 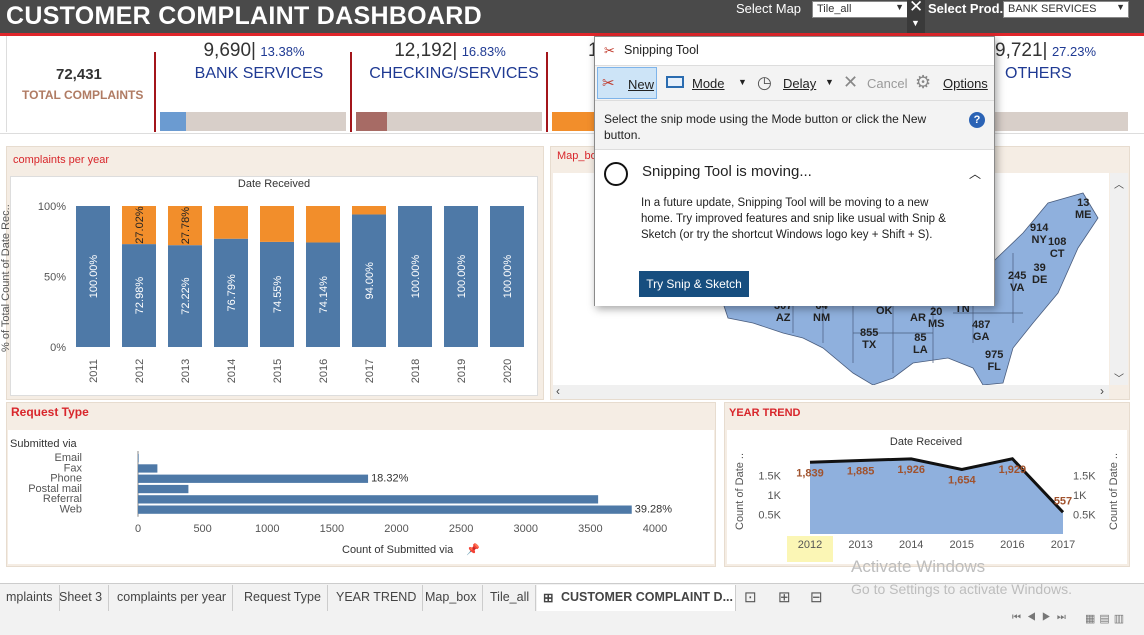 I want to click on pin-icon: 📌, so click(x=473, y=549).